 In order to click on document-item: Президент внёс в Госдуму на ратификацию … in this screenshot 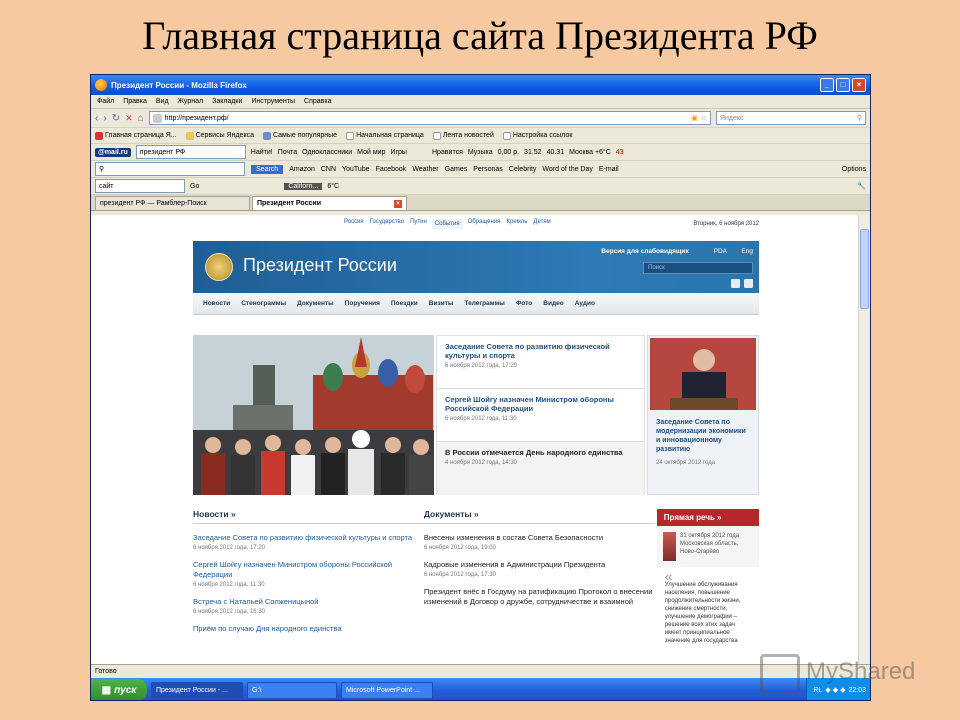, I will do `click(539, 597)`.